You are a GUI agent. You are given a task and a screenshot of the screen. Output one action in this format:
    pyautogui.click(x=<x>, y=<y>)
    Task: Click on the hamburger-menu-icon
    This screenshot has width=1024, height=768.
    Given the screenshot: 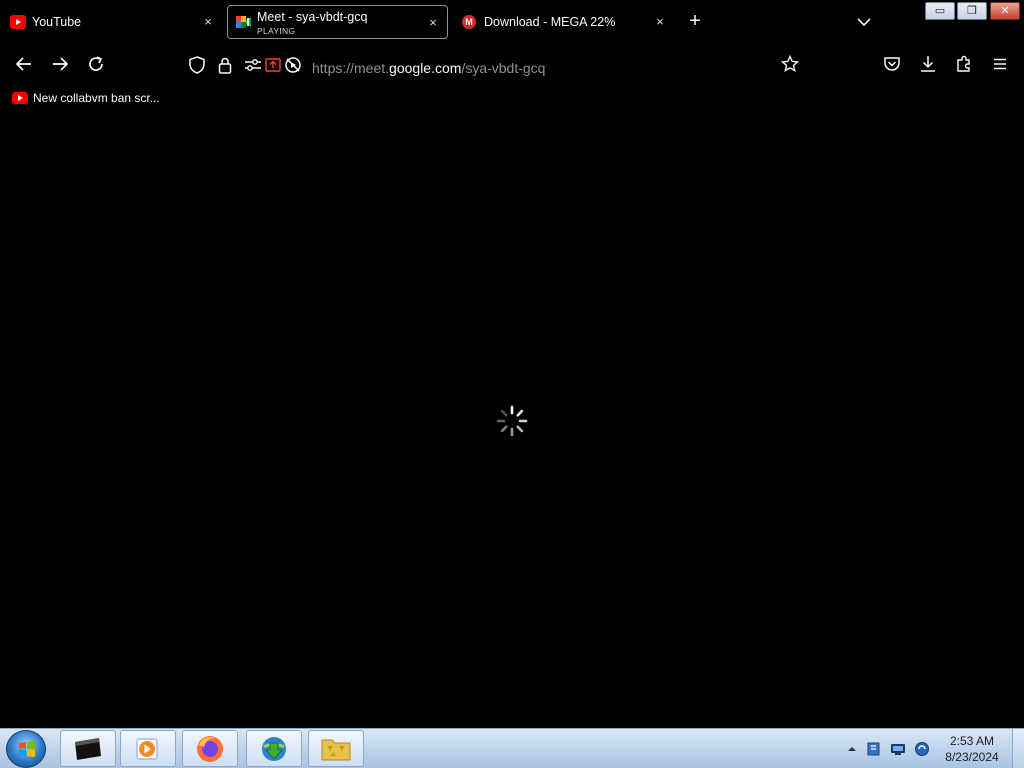 What is the action you would take?
    pyautogui.click(x=1000, y=64)
    